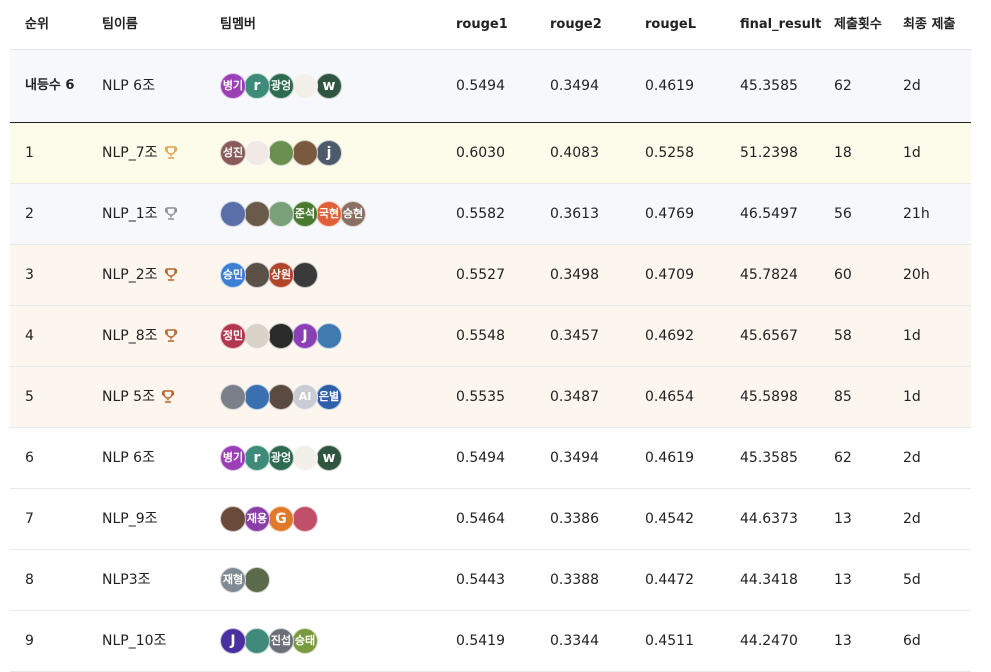  Describe the element at coordinates (669, 275) in the screenshot. I see `rougeL-cell: 0.4709` at that location.